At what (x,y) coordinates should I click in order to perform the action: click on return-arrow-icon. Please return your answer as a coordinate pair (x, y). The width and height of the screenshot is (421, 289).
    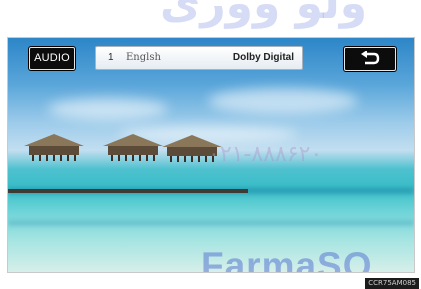
    Looking at the image, I should click on (370, 58).